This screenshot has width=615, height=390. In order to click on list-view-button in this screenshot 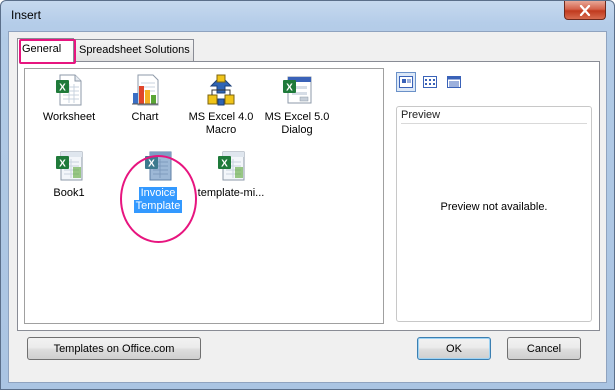, I will do `click(430, 82)`.